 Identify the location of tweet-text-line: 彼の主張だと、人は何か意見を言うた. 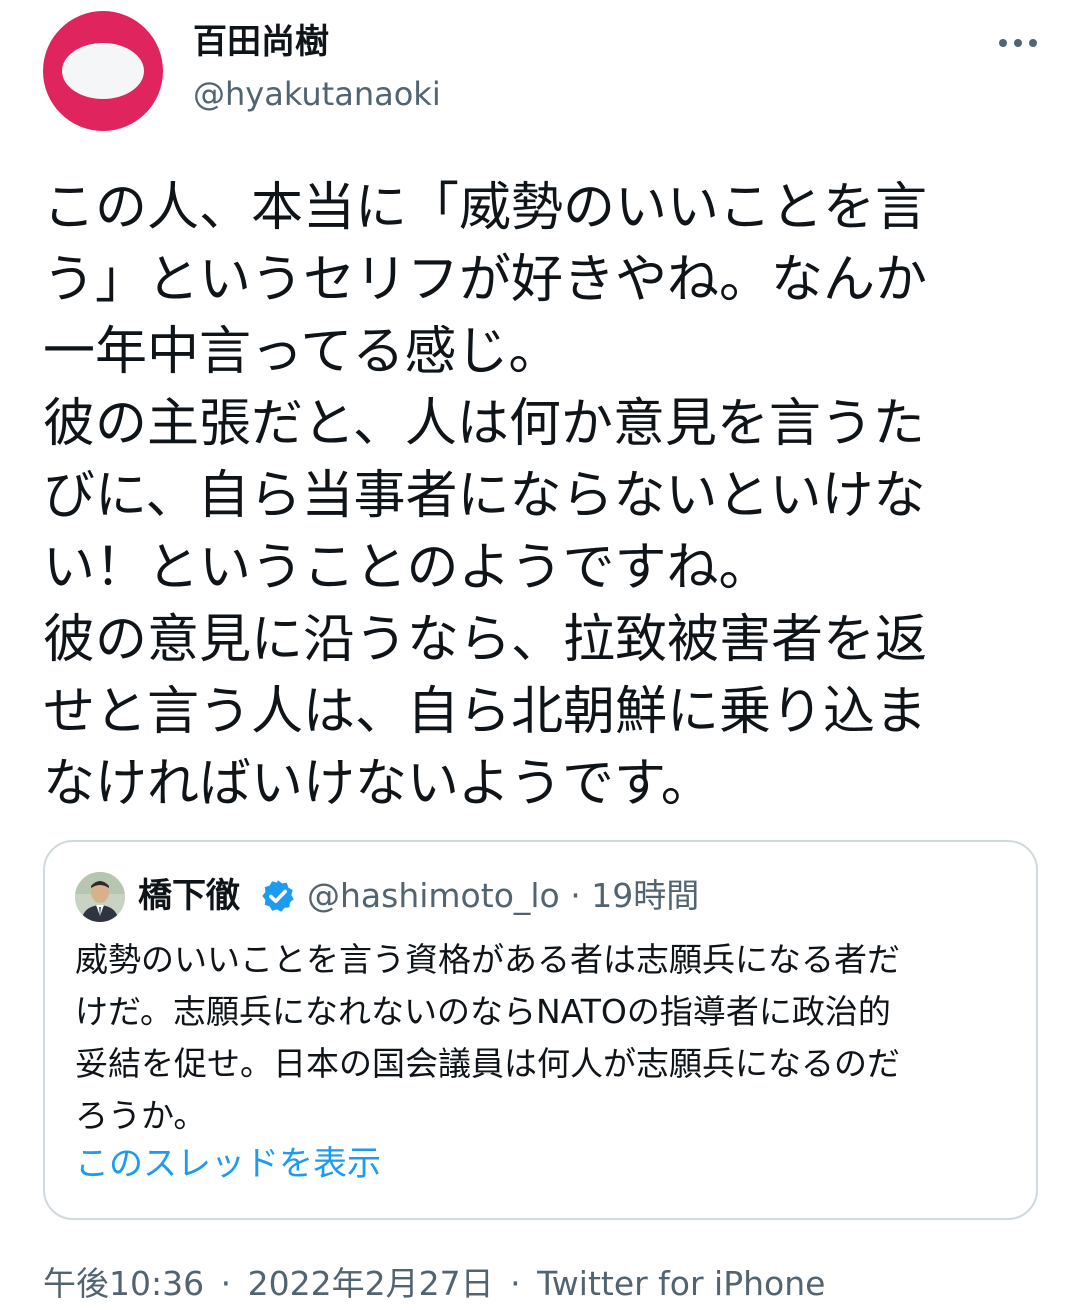
(484, 424).